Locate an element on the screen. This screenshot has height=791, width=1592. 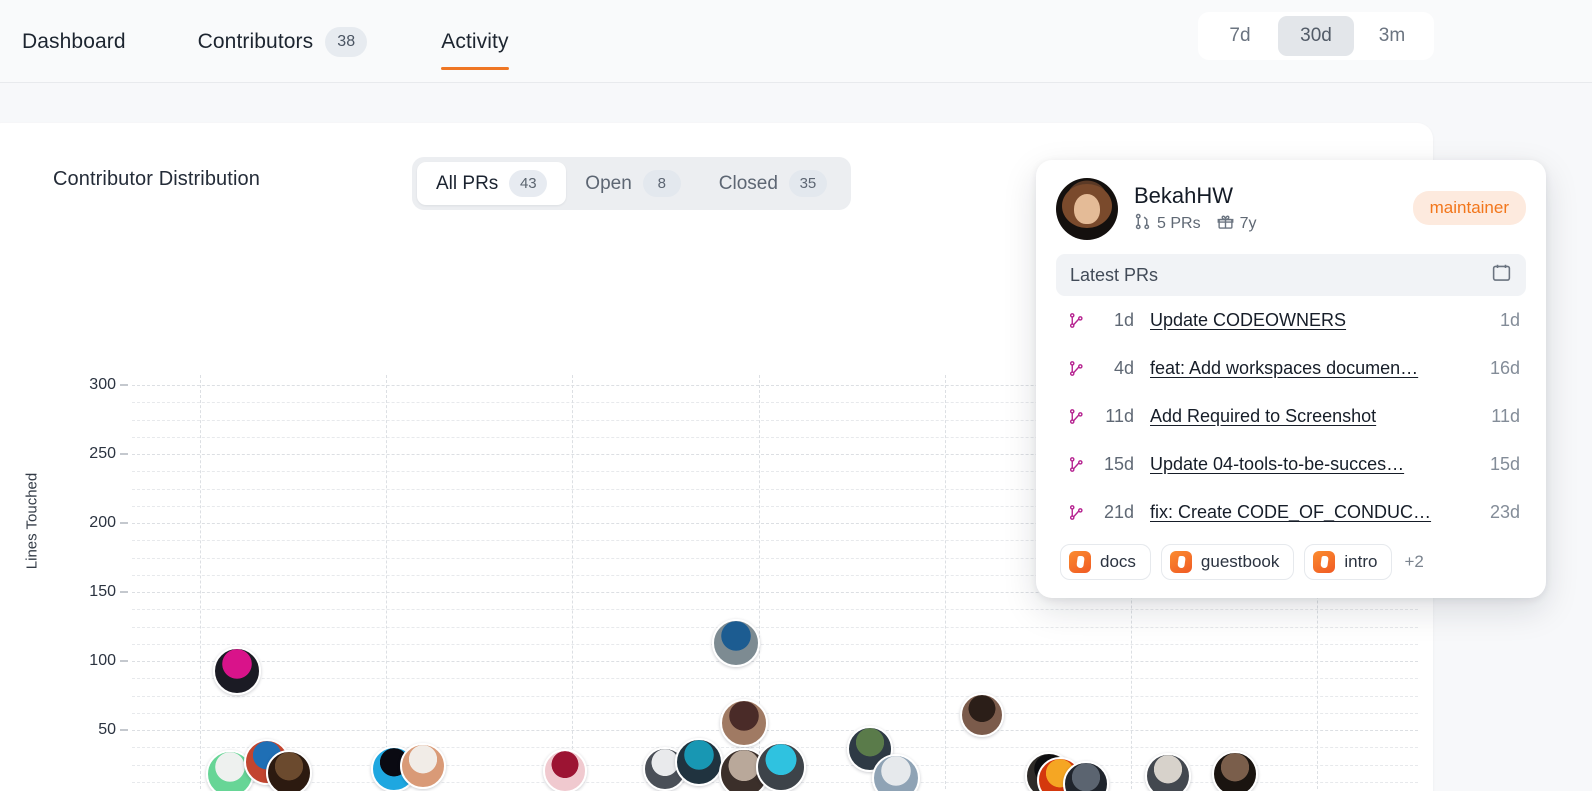
range-button-30d: 30d is located at coordinates (1316, 36).